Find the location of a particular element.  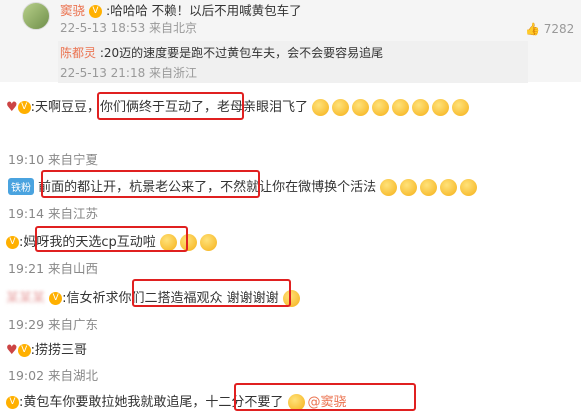

reply-username: 陈都灵 is located at coordinates (78, 53).